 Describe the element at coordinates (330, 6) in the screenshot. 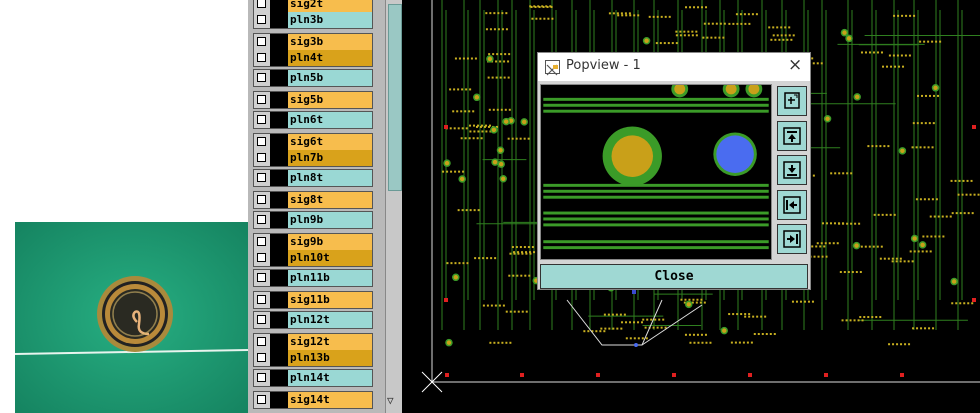

I see `layer-name: sig2t` at that location.